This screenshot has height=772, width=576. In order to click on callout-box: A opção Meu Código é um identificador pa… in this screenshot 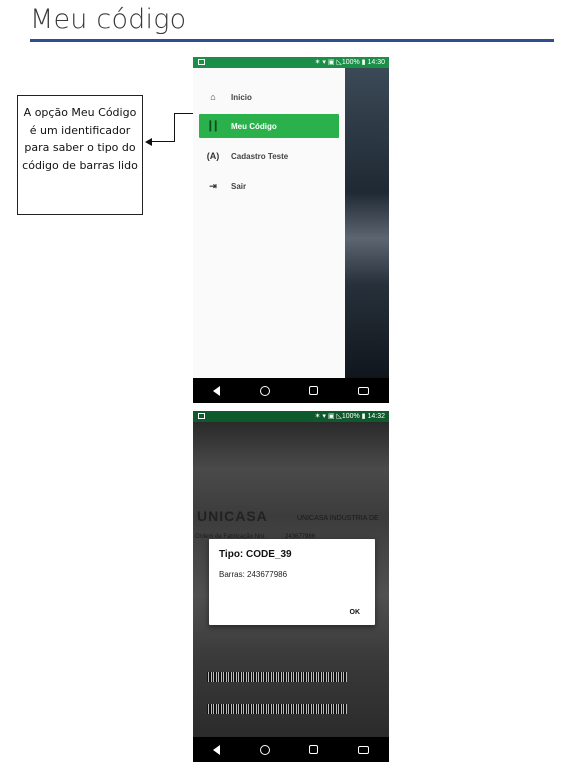, I will do `click(80, 155)`.